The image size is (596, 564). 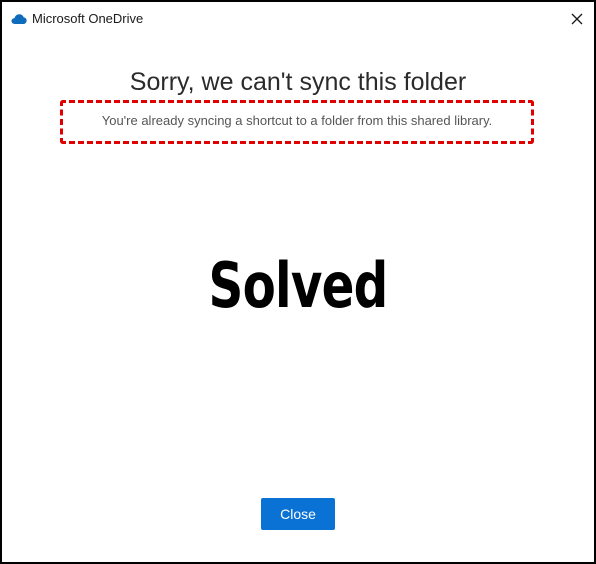 I want to click on window-title: Microsoft OneDrive, so click(x=88, y=18).